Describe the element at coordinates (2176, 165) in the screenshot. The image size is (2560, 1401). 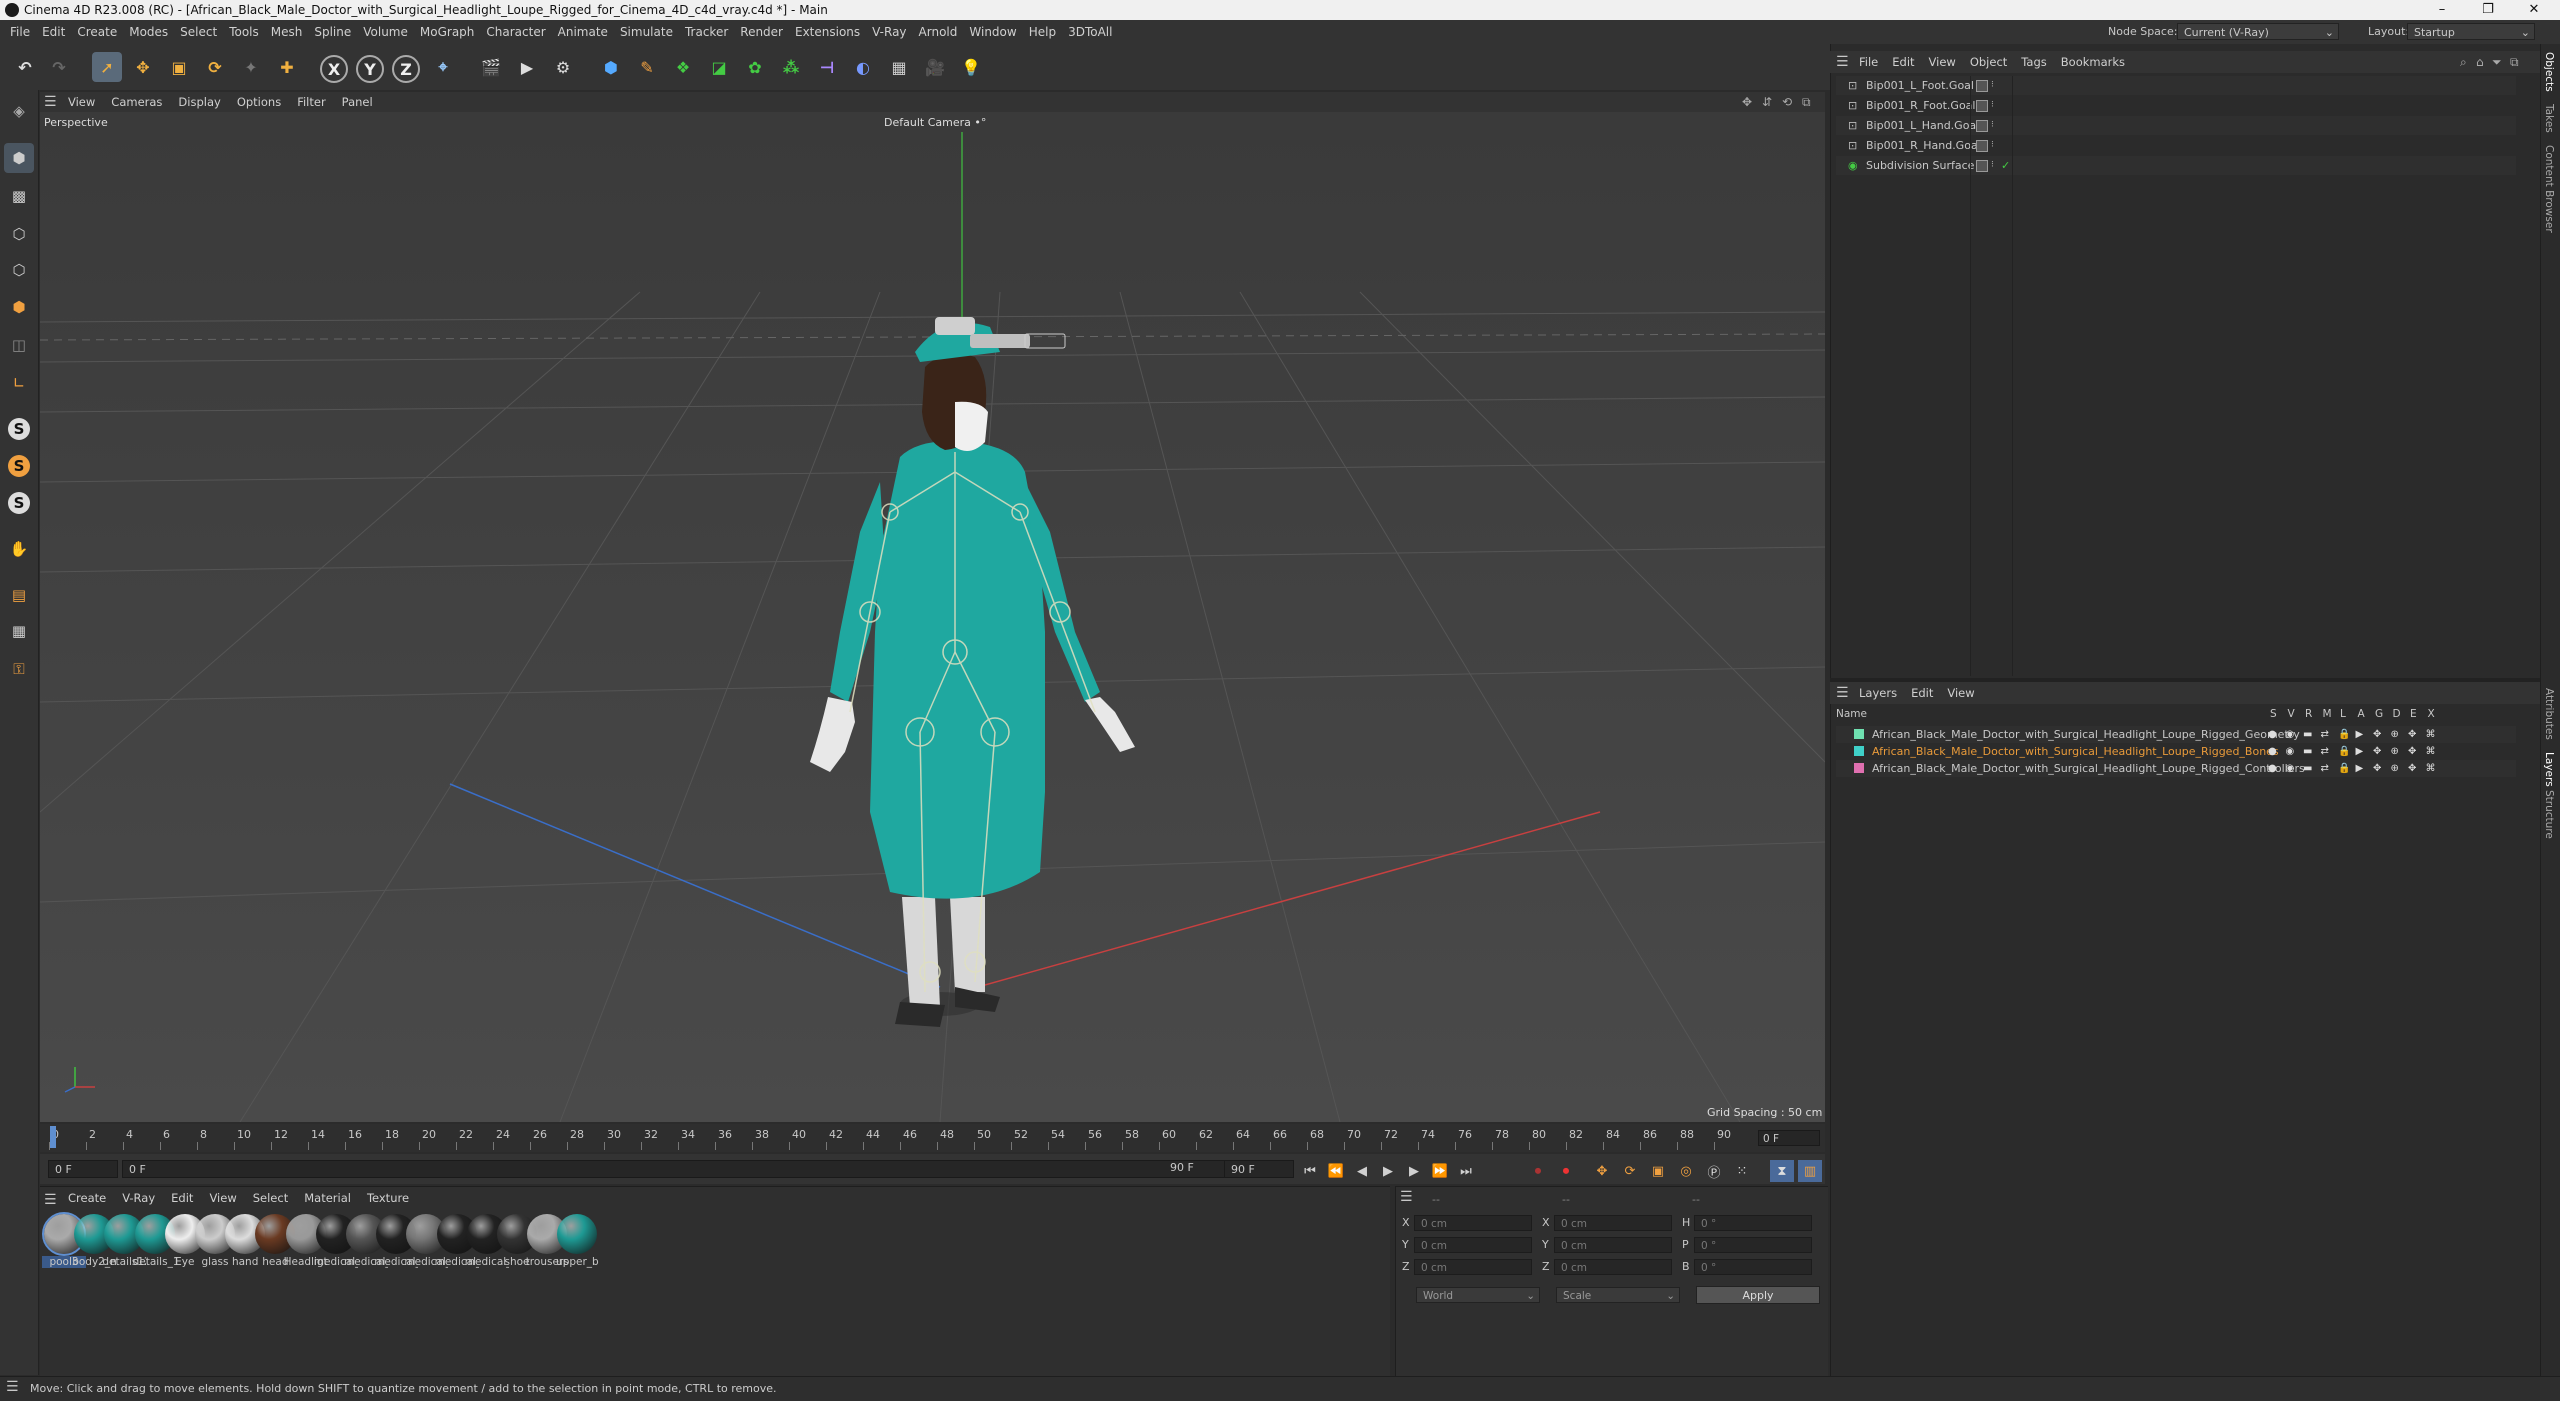
I see `object-row: ◉ Subdivision Surface ⁝ ✓` at that location.